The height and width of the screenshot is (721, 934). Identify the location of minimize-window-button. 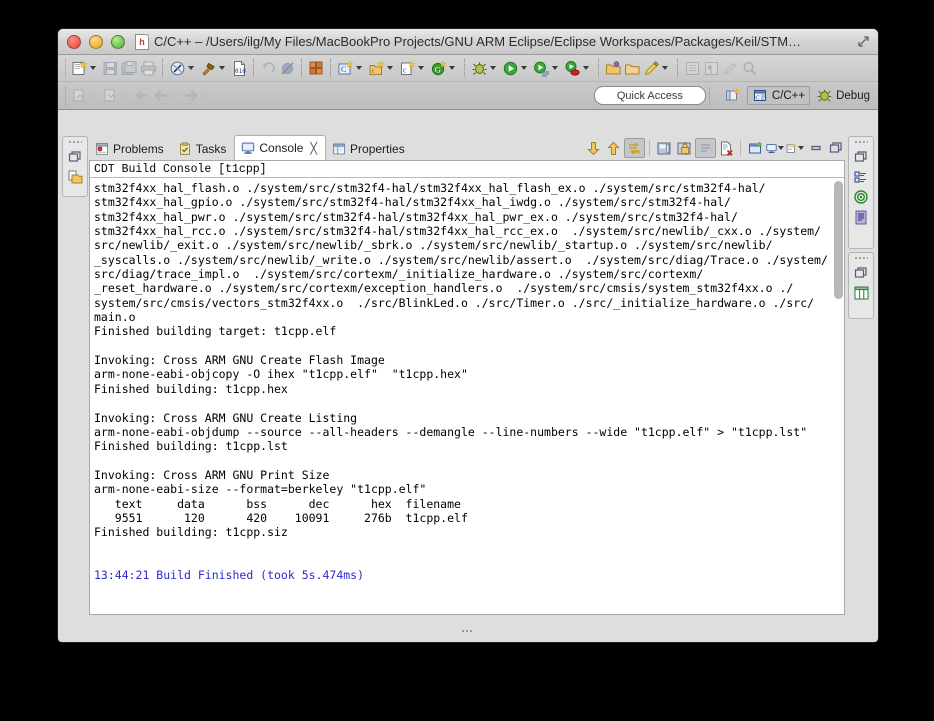
(96, 41).